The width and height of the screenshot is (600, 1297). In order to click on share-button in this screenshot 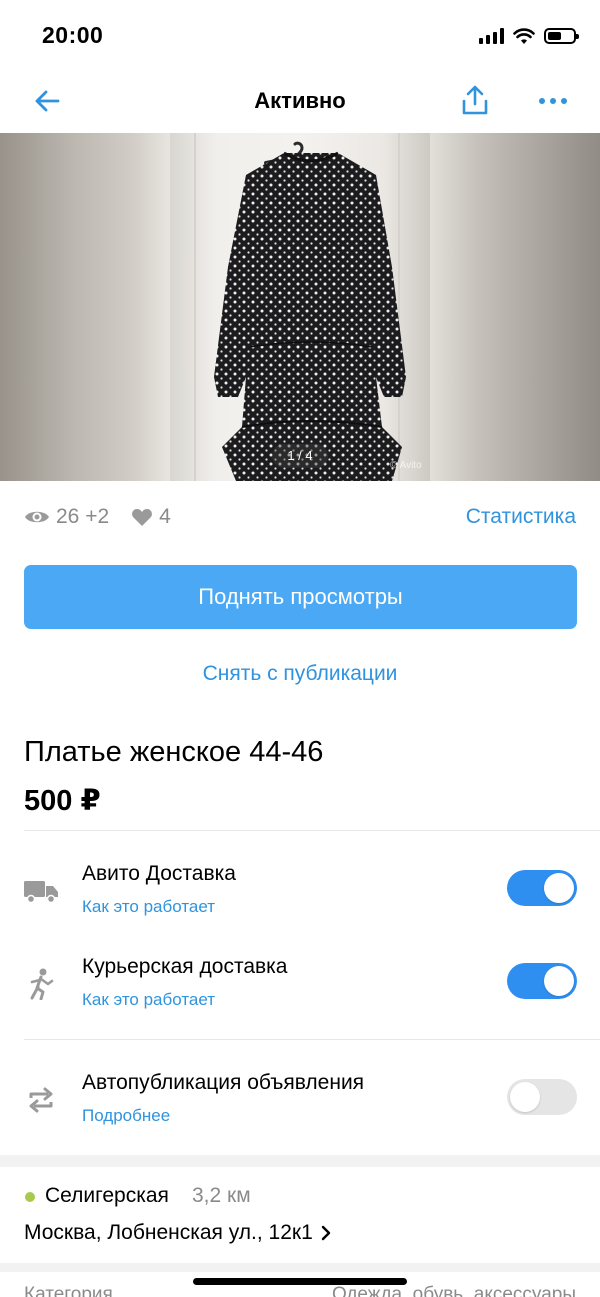, I will do `click(475, 100)`.